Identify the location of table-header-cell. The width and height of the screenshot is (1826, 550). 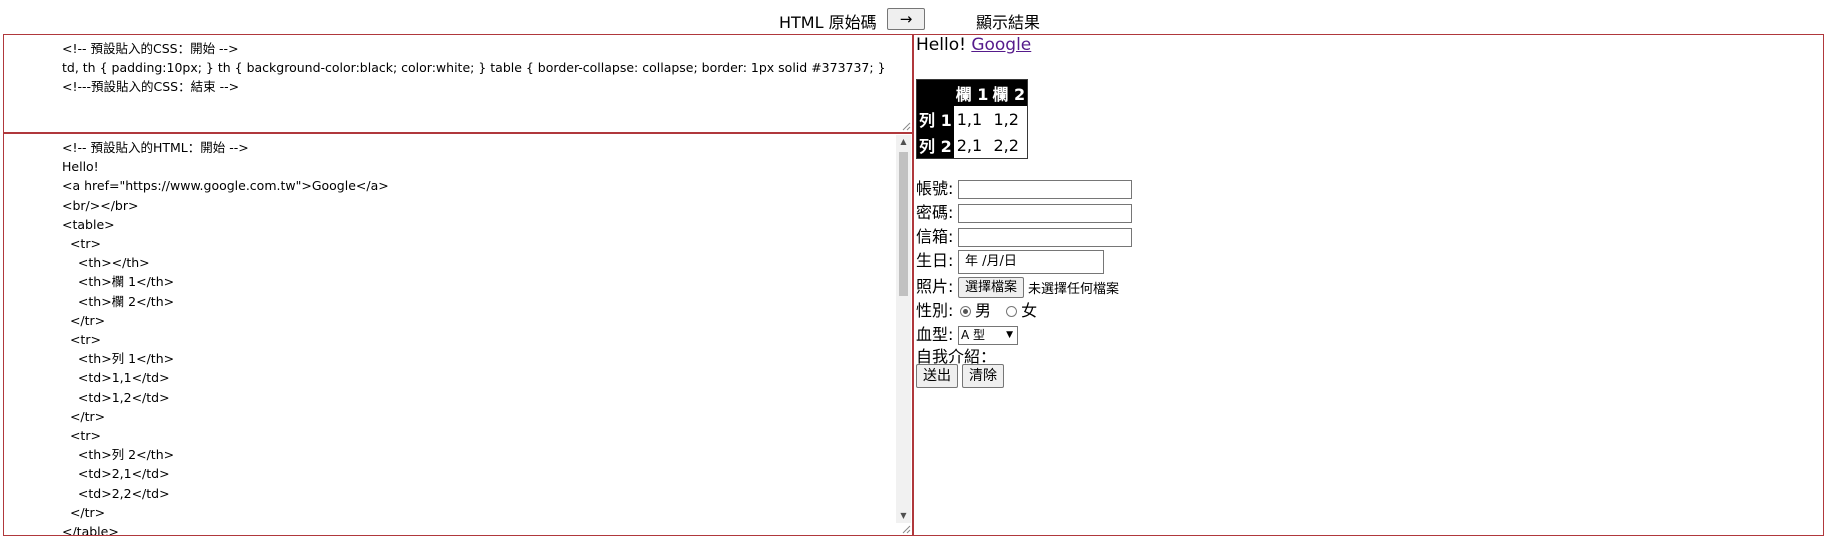
(935, 92).